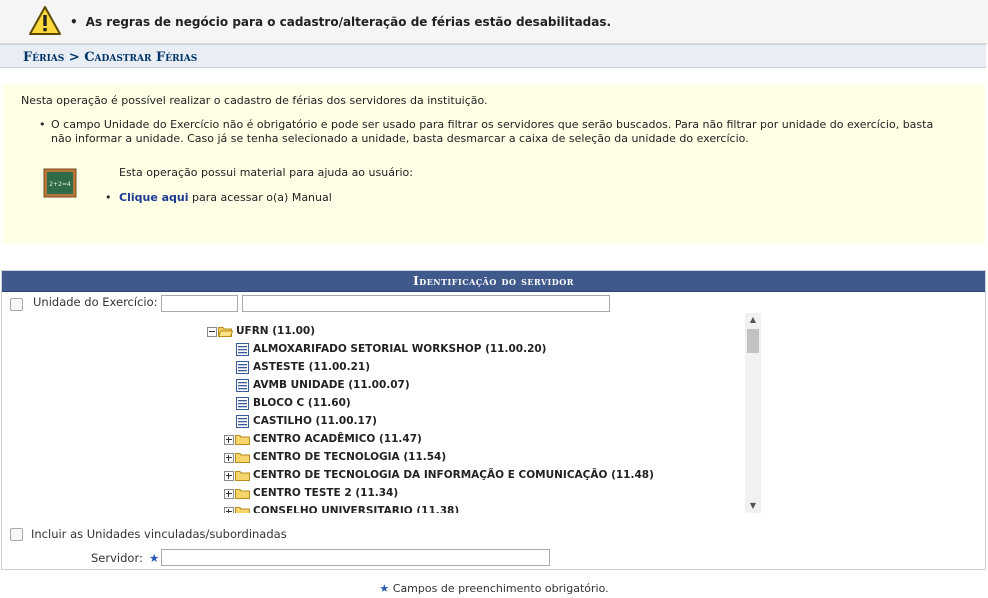 Image resolution: width=988 pixels, height=598 pixels. I want to click on servidor-label: Servidor:, so click(117, 558).